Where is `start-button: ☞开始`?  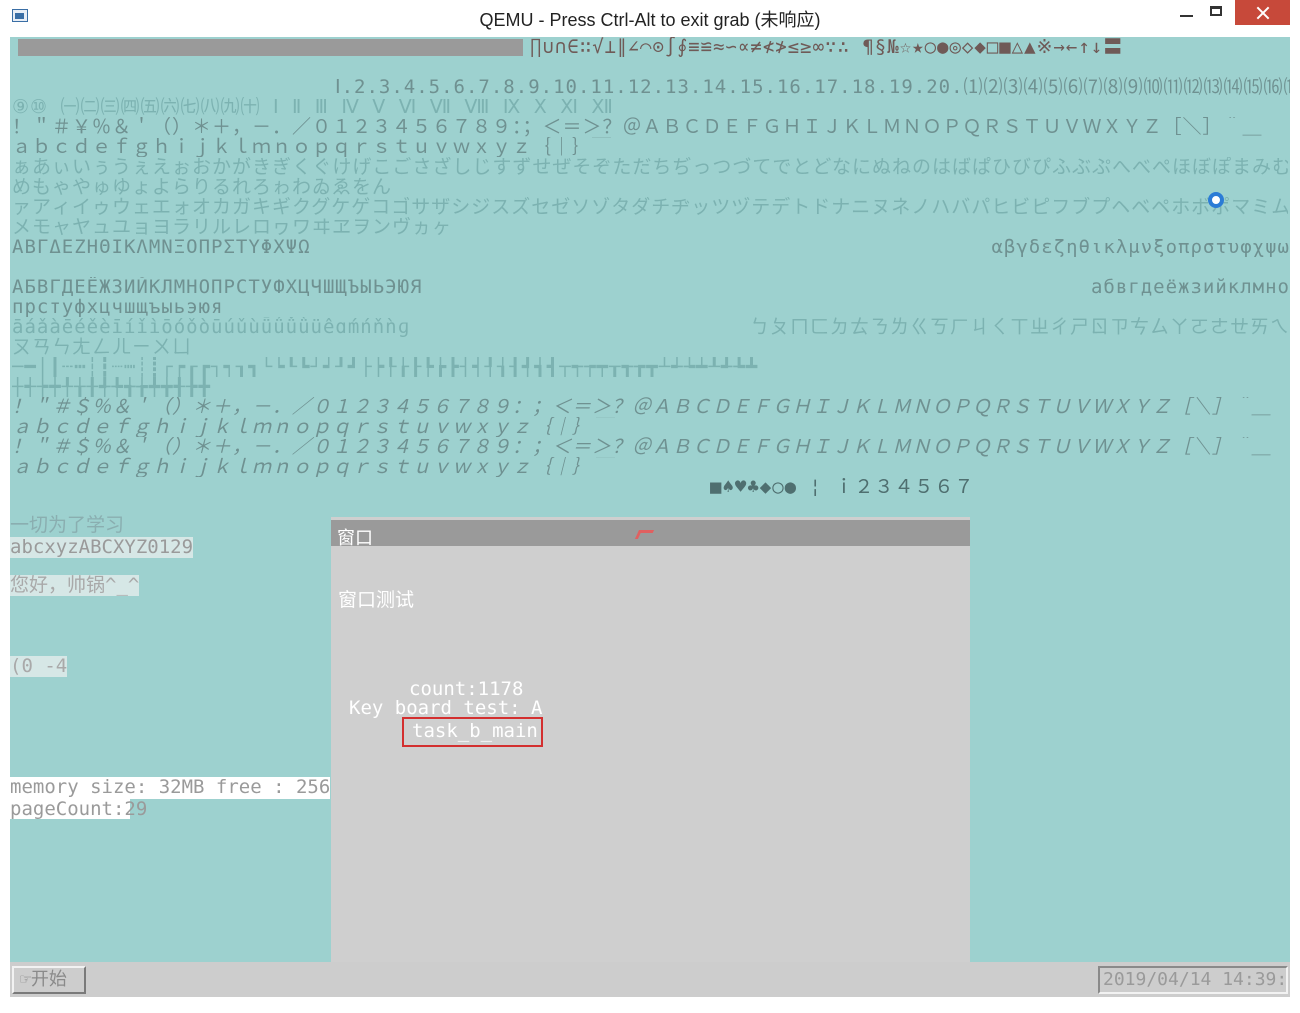
start-button: ☞开始 is located at coordinates (49, 980).